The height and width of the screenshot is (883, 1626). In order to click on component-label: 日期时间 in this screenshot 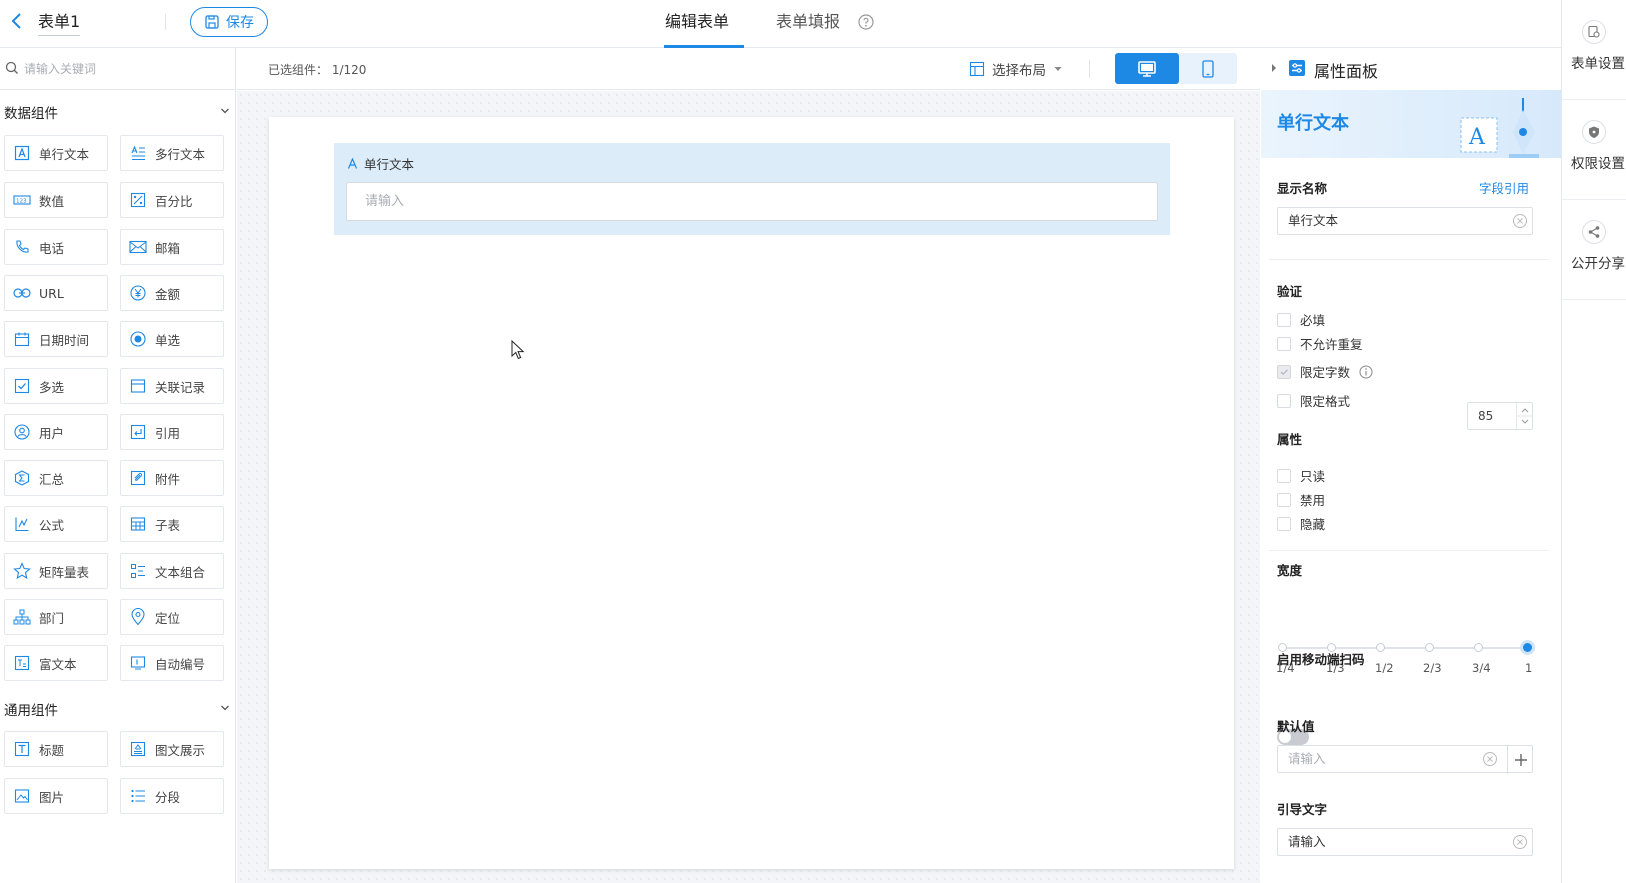, I will do `click(64, 340)`.